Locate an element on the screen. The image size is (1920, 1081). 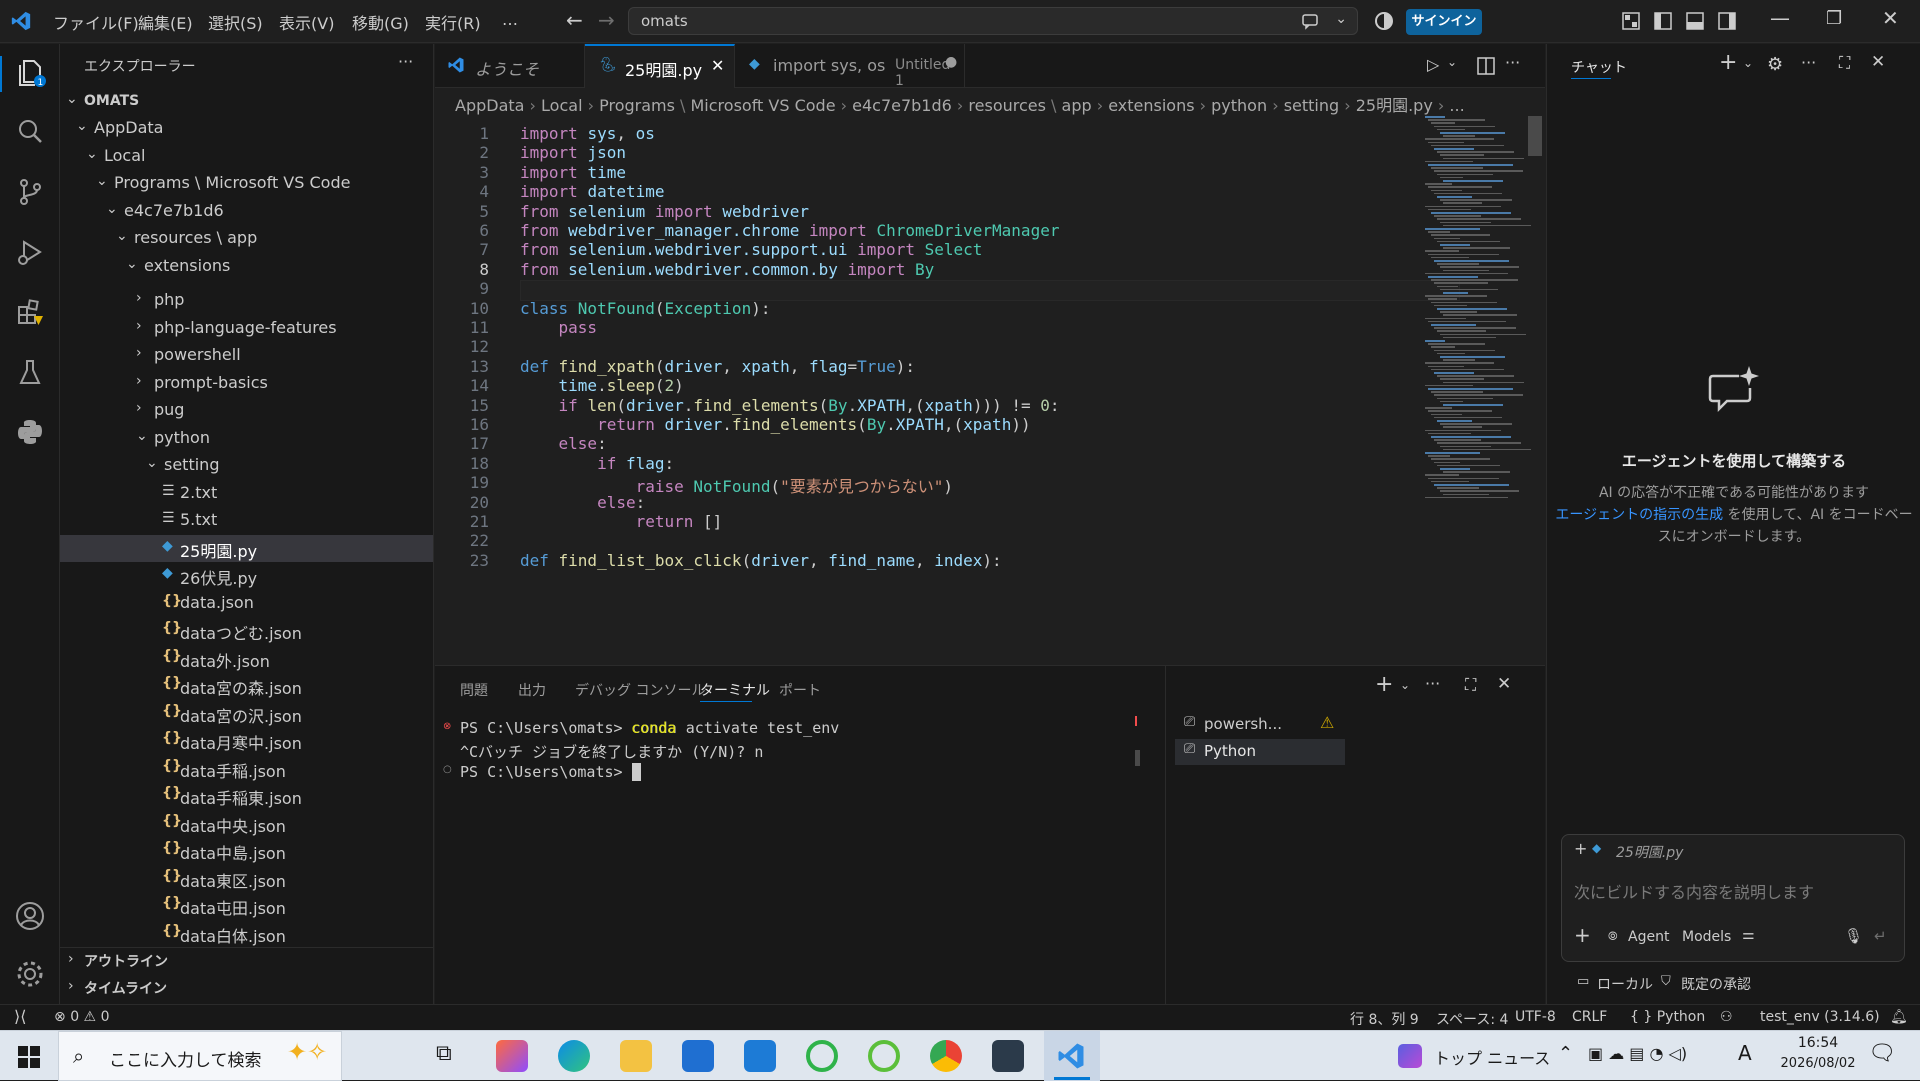
tree-item: {} data手稲東.json is located at coordinates (246, 795).